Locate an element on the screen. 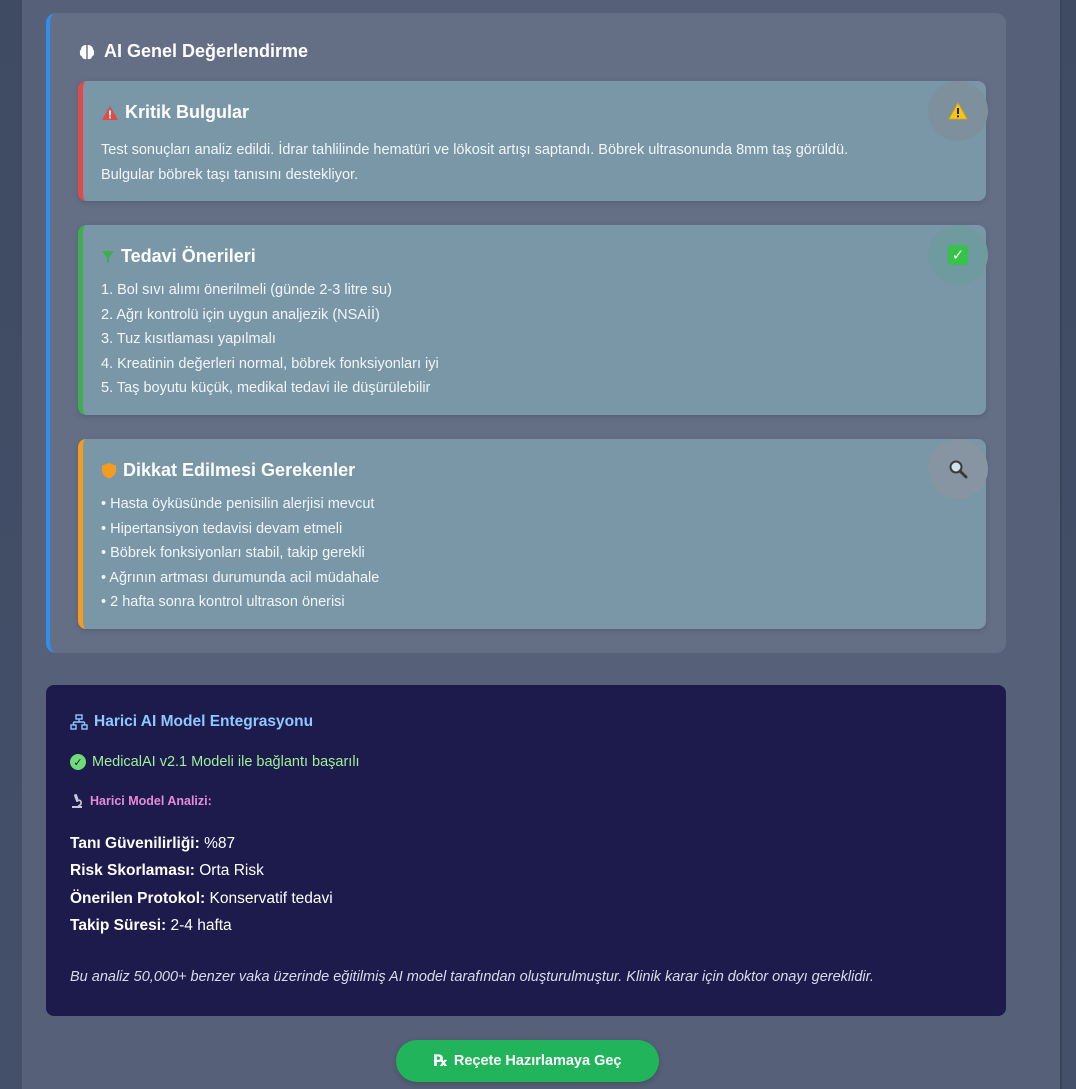 Image resolution: width=1076 pixels, height=1089 pixels. search-icon is located at coordinates (958, 469).